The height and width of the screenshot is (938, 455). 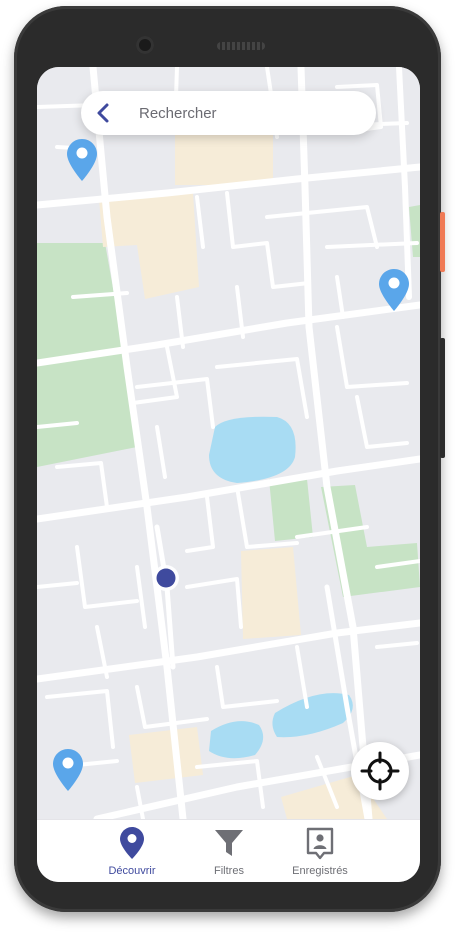 I want to click on park-area, so click(x=291, y=510).